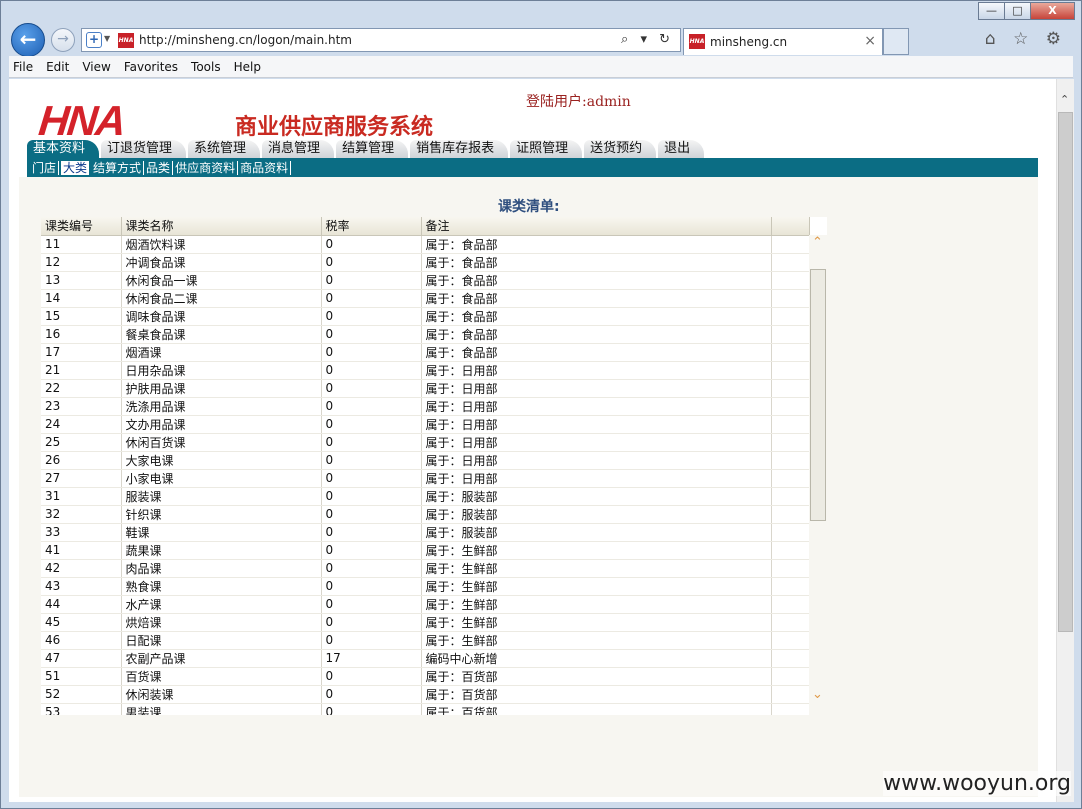 Image resolution: width=1082 pixels, height=809 pixels. Describe the element at coordinates (425, 586) in the screenshot. I see `table-row: 43 熟食课 0 属于：生鲜部` at that location.